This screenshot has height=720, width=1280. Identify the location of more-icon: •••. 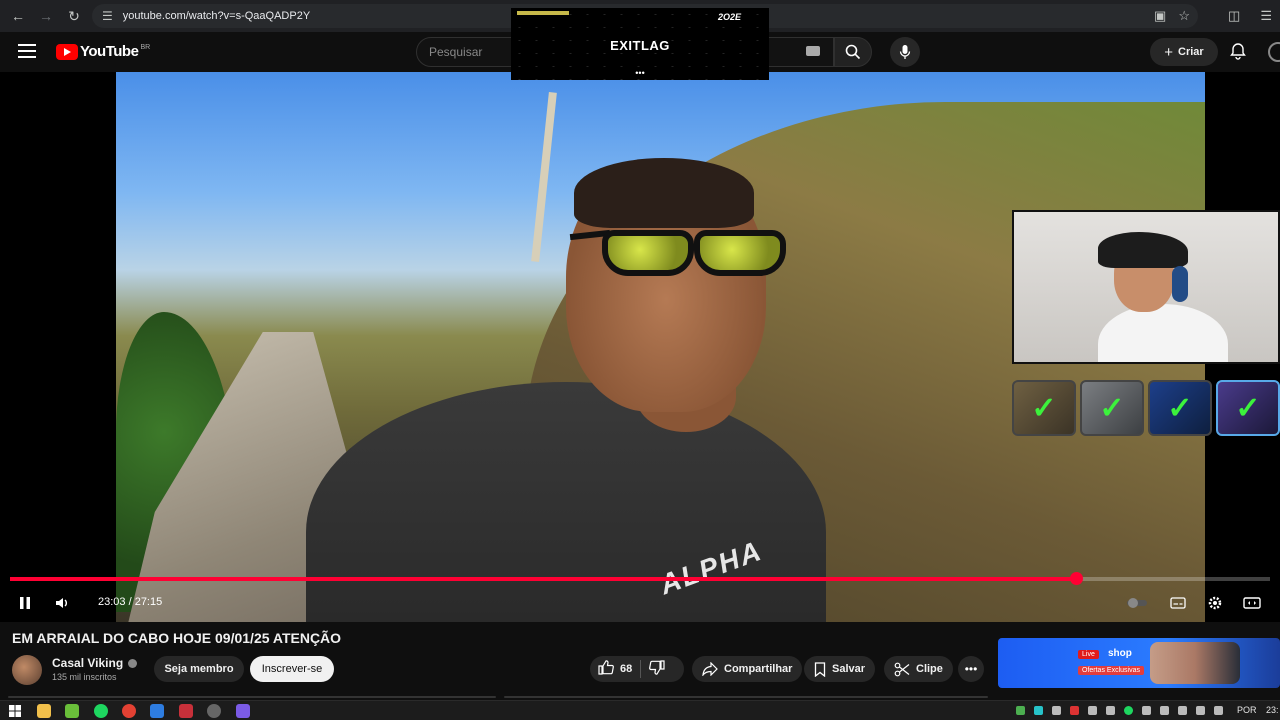
(971, 669).